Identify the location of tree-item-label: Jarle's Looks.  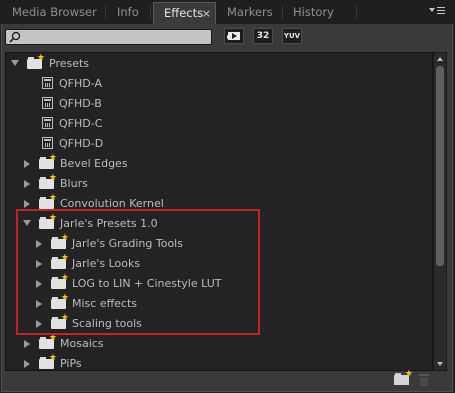
(106, 263).